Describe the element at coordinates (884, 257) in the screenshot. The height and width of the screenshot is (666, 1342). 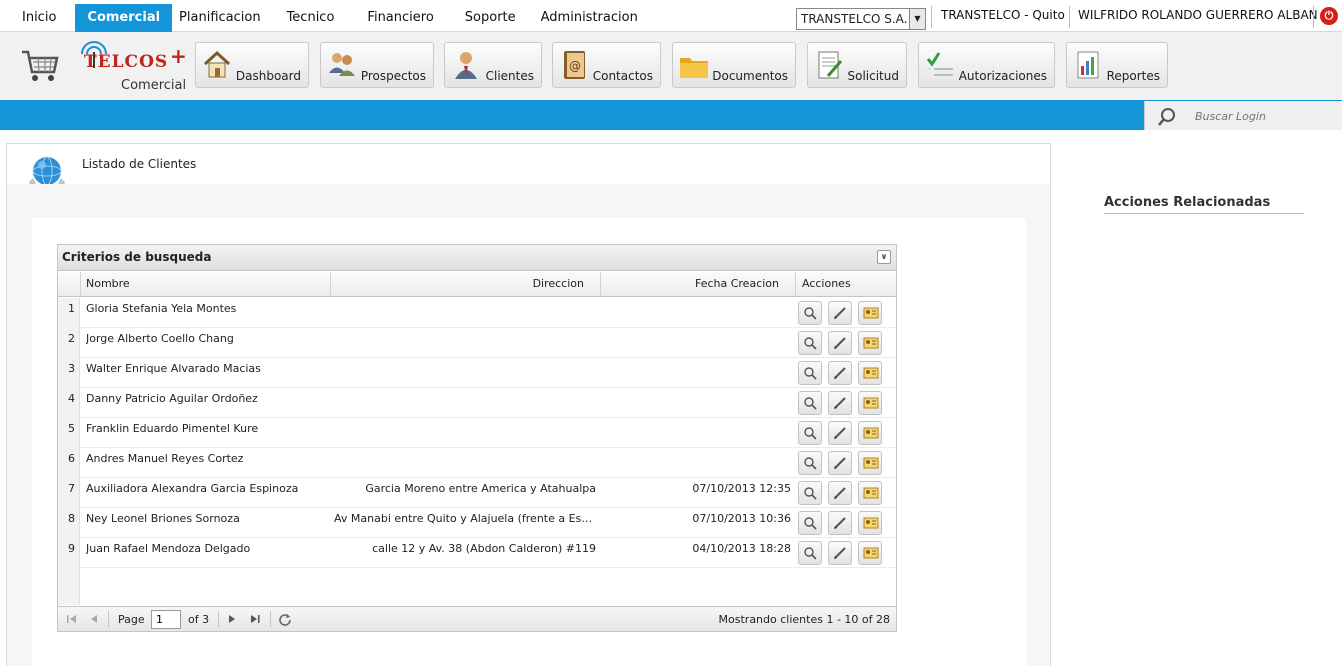
I see `collapse-chevron-icon: ∨` at that location.